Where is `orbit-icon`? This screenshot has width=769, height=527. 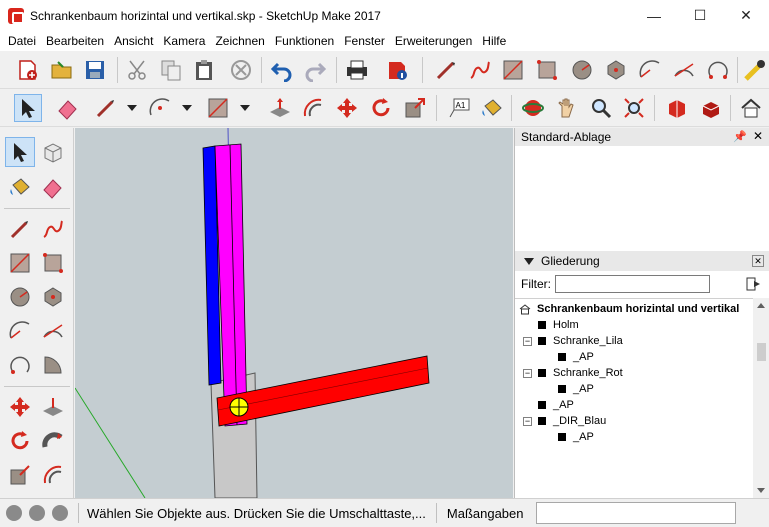 orbit-icon is located at coordinates (533, 108).